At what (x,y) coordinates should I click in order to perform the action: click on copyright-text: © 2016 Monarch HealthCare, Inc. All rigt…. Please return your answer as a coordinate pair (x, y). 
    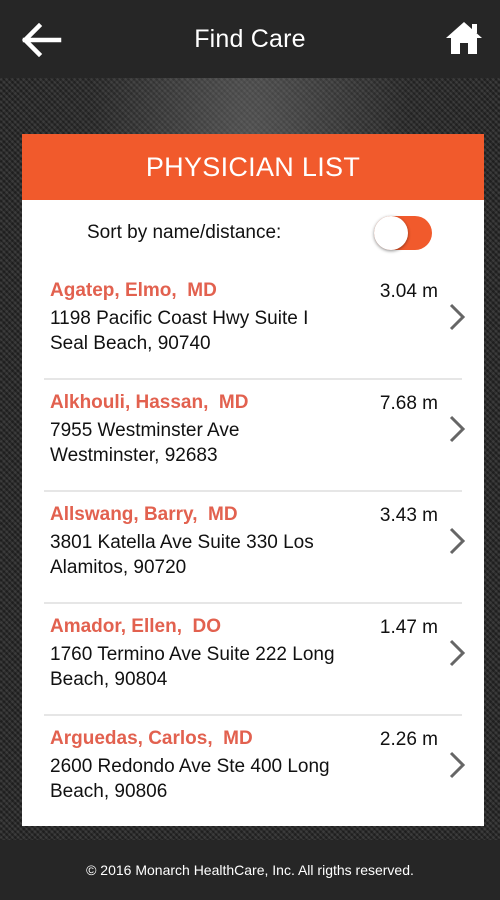
    Looking at the image, I should click on (250, 870).